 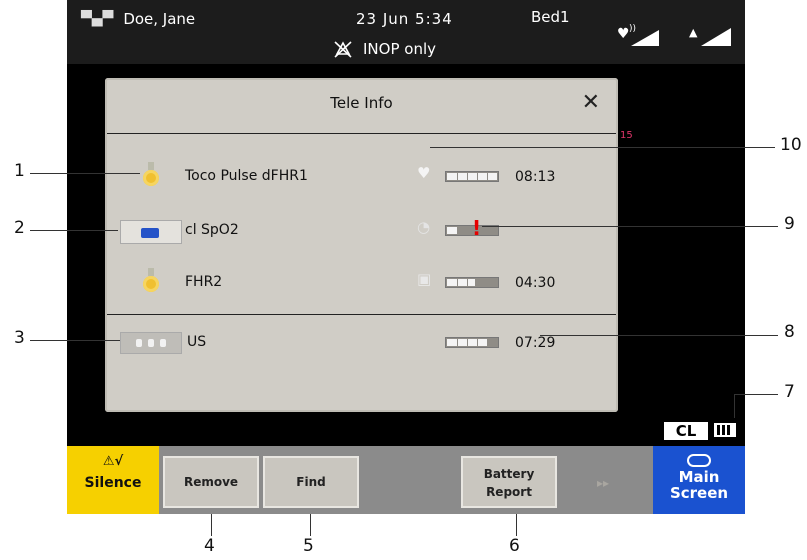 I want to click on sensor-icon: ◔, so click(x=424, y=227).